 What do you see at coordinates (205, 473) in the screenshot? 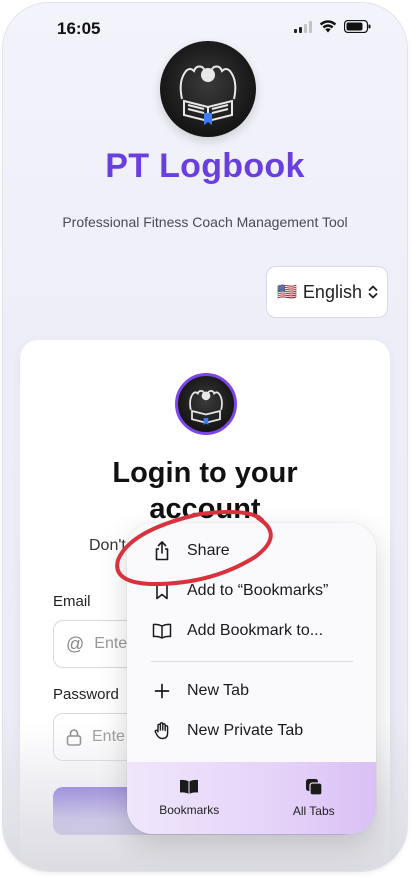
I see `login-heading-line1: Login to your` at bounding box center [205, 473].